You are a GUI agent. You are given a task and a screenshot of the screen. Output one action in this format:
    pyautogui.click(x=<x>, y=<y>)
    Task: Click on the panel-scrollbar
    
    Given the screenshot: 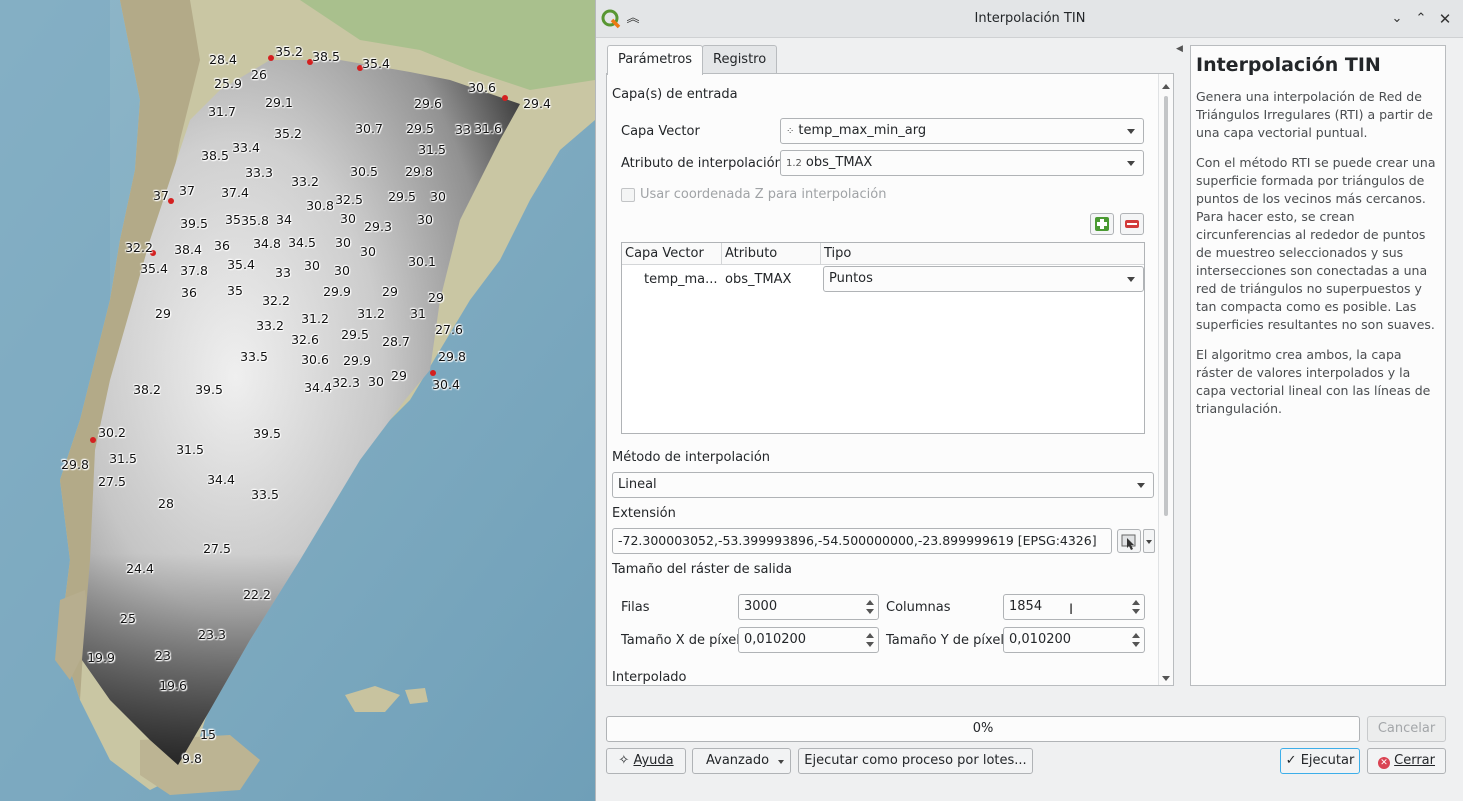 What is the action you would take?
    pyautogui.click(x=1165, y=379)
    